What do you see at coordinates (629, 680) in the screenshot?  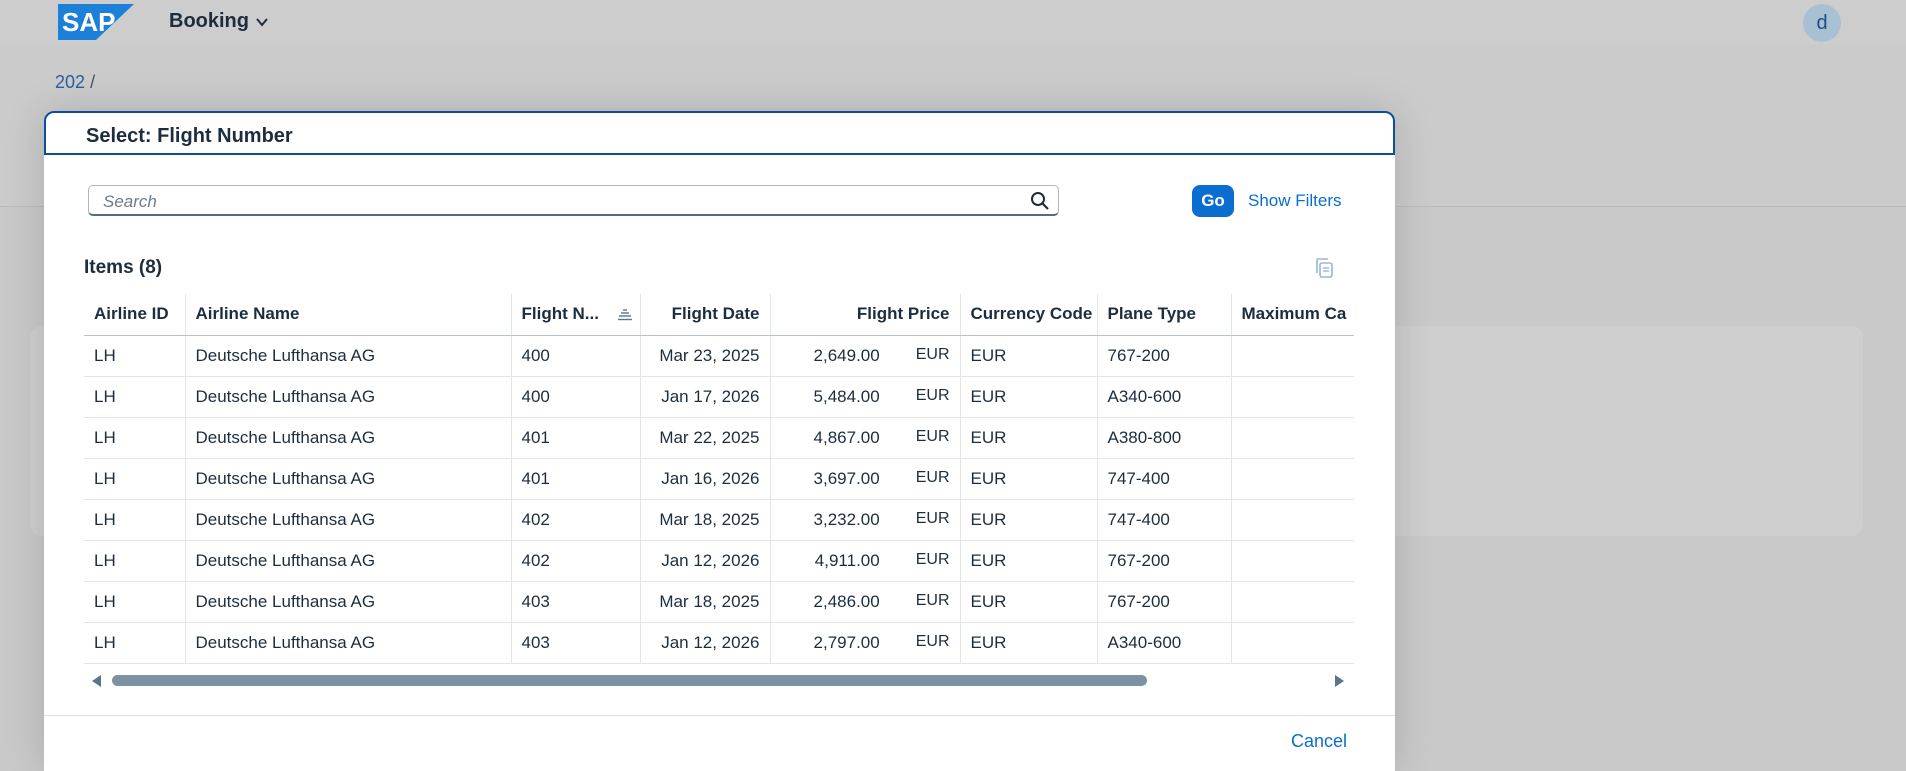 I see `scrollbar-thumb` at bounding box center [629, 680].